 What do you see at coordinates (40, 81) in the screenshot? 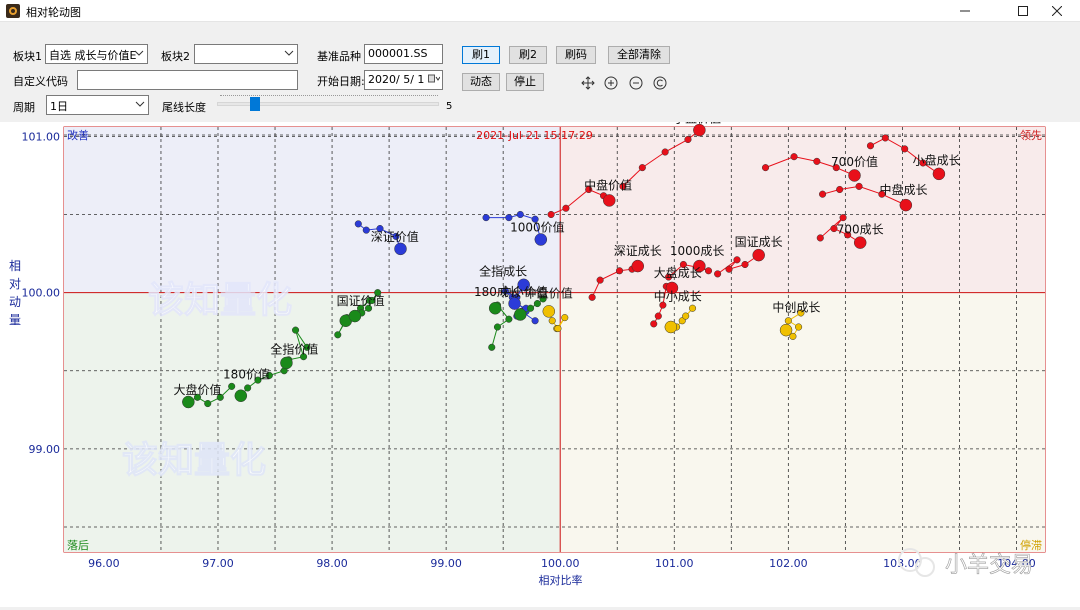
I see `custom-code-label: 自定义代码` at bounding box center [40, 81].